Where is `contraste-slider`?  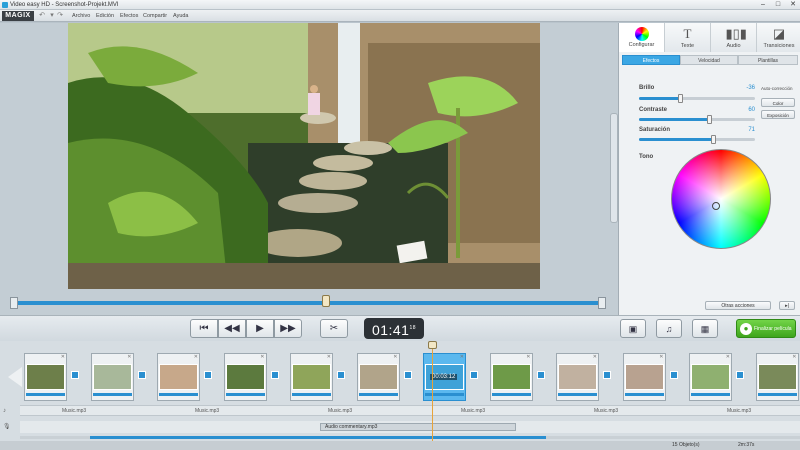
contraste-slider is located at coordinates (697, 119).